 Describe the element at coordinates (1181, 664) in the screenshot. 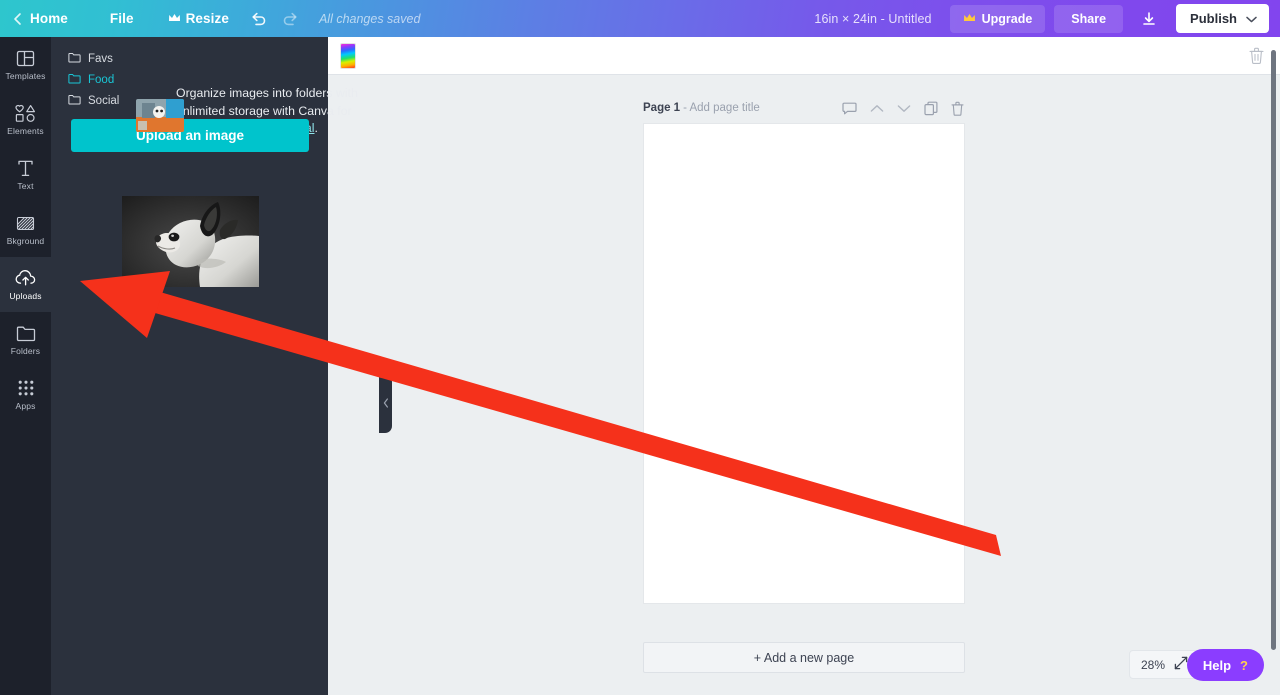

I see `expand-arrows-icon` at that location.